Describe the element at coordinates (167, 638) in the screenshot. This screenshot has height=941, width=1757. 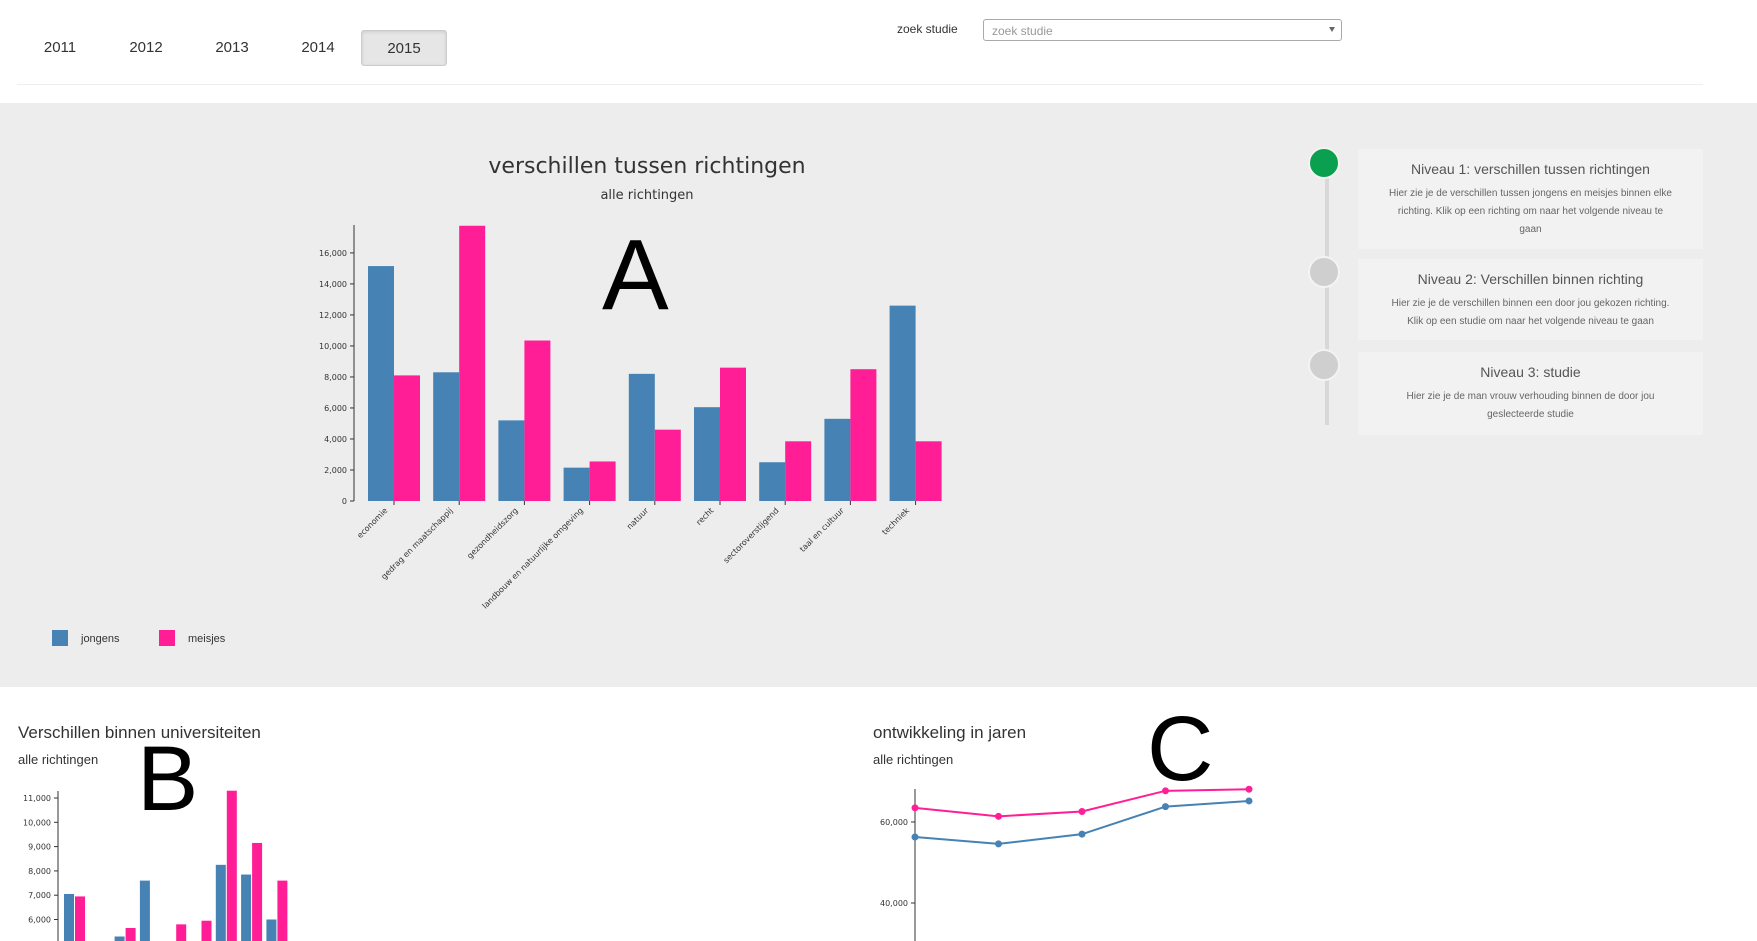
I see `legend-swatch-meisjes` at that location.